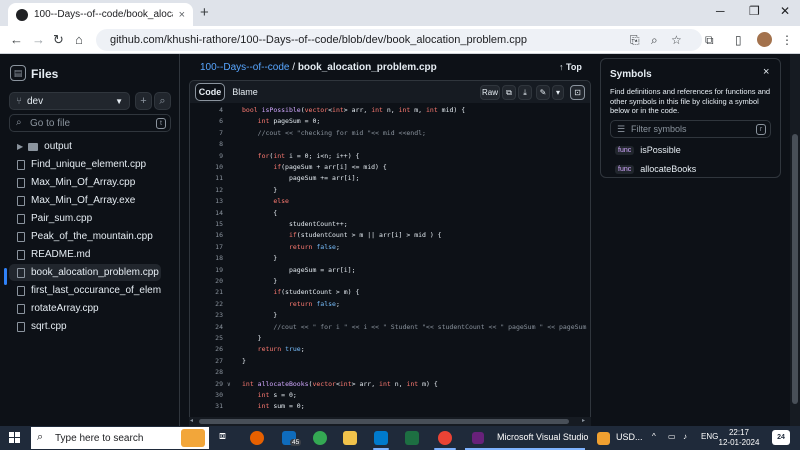 Image resolution: width=800 pixels, height=450 pixels. I want to click on line-number: 28, so click(206, 372).